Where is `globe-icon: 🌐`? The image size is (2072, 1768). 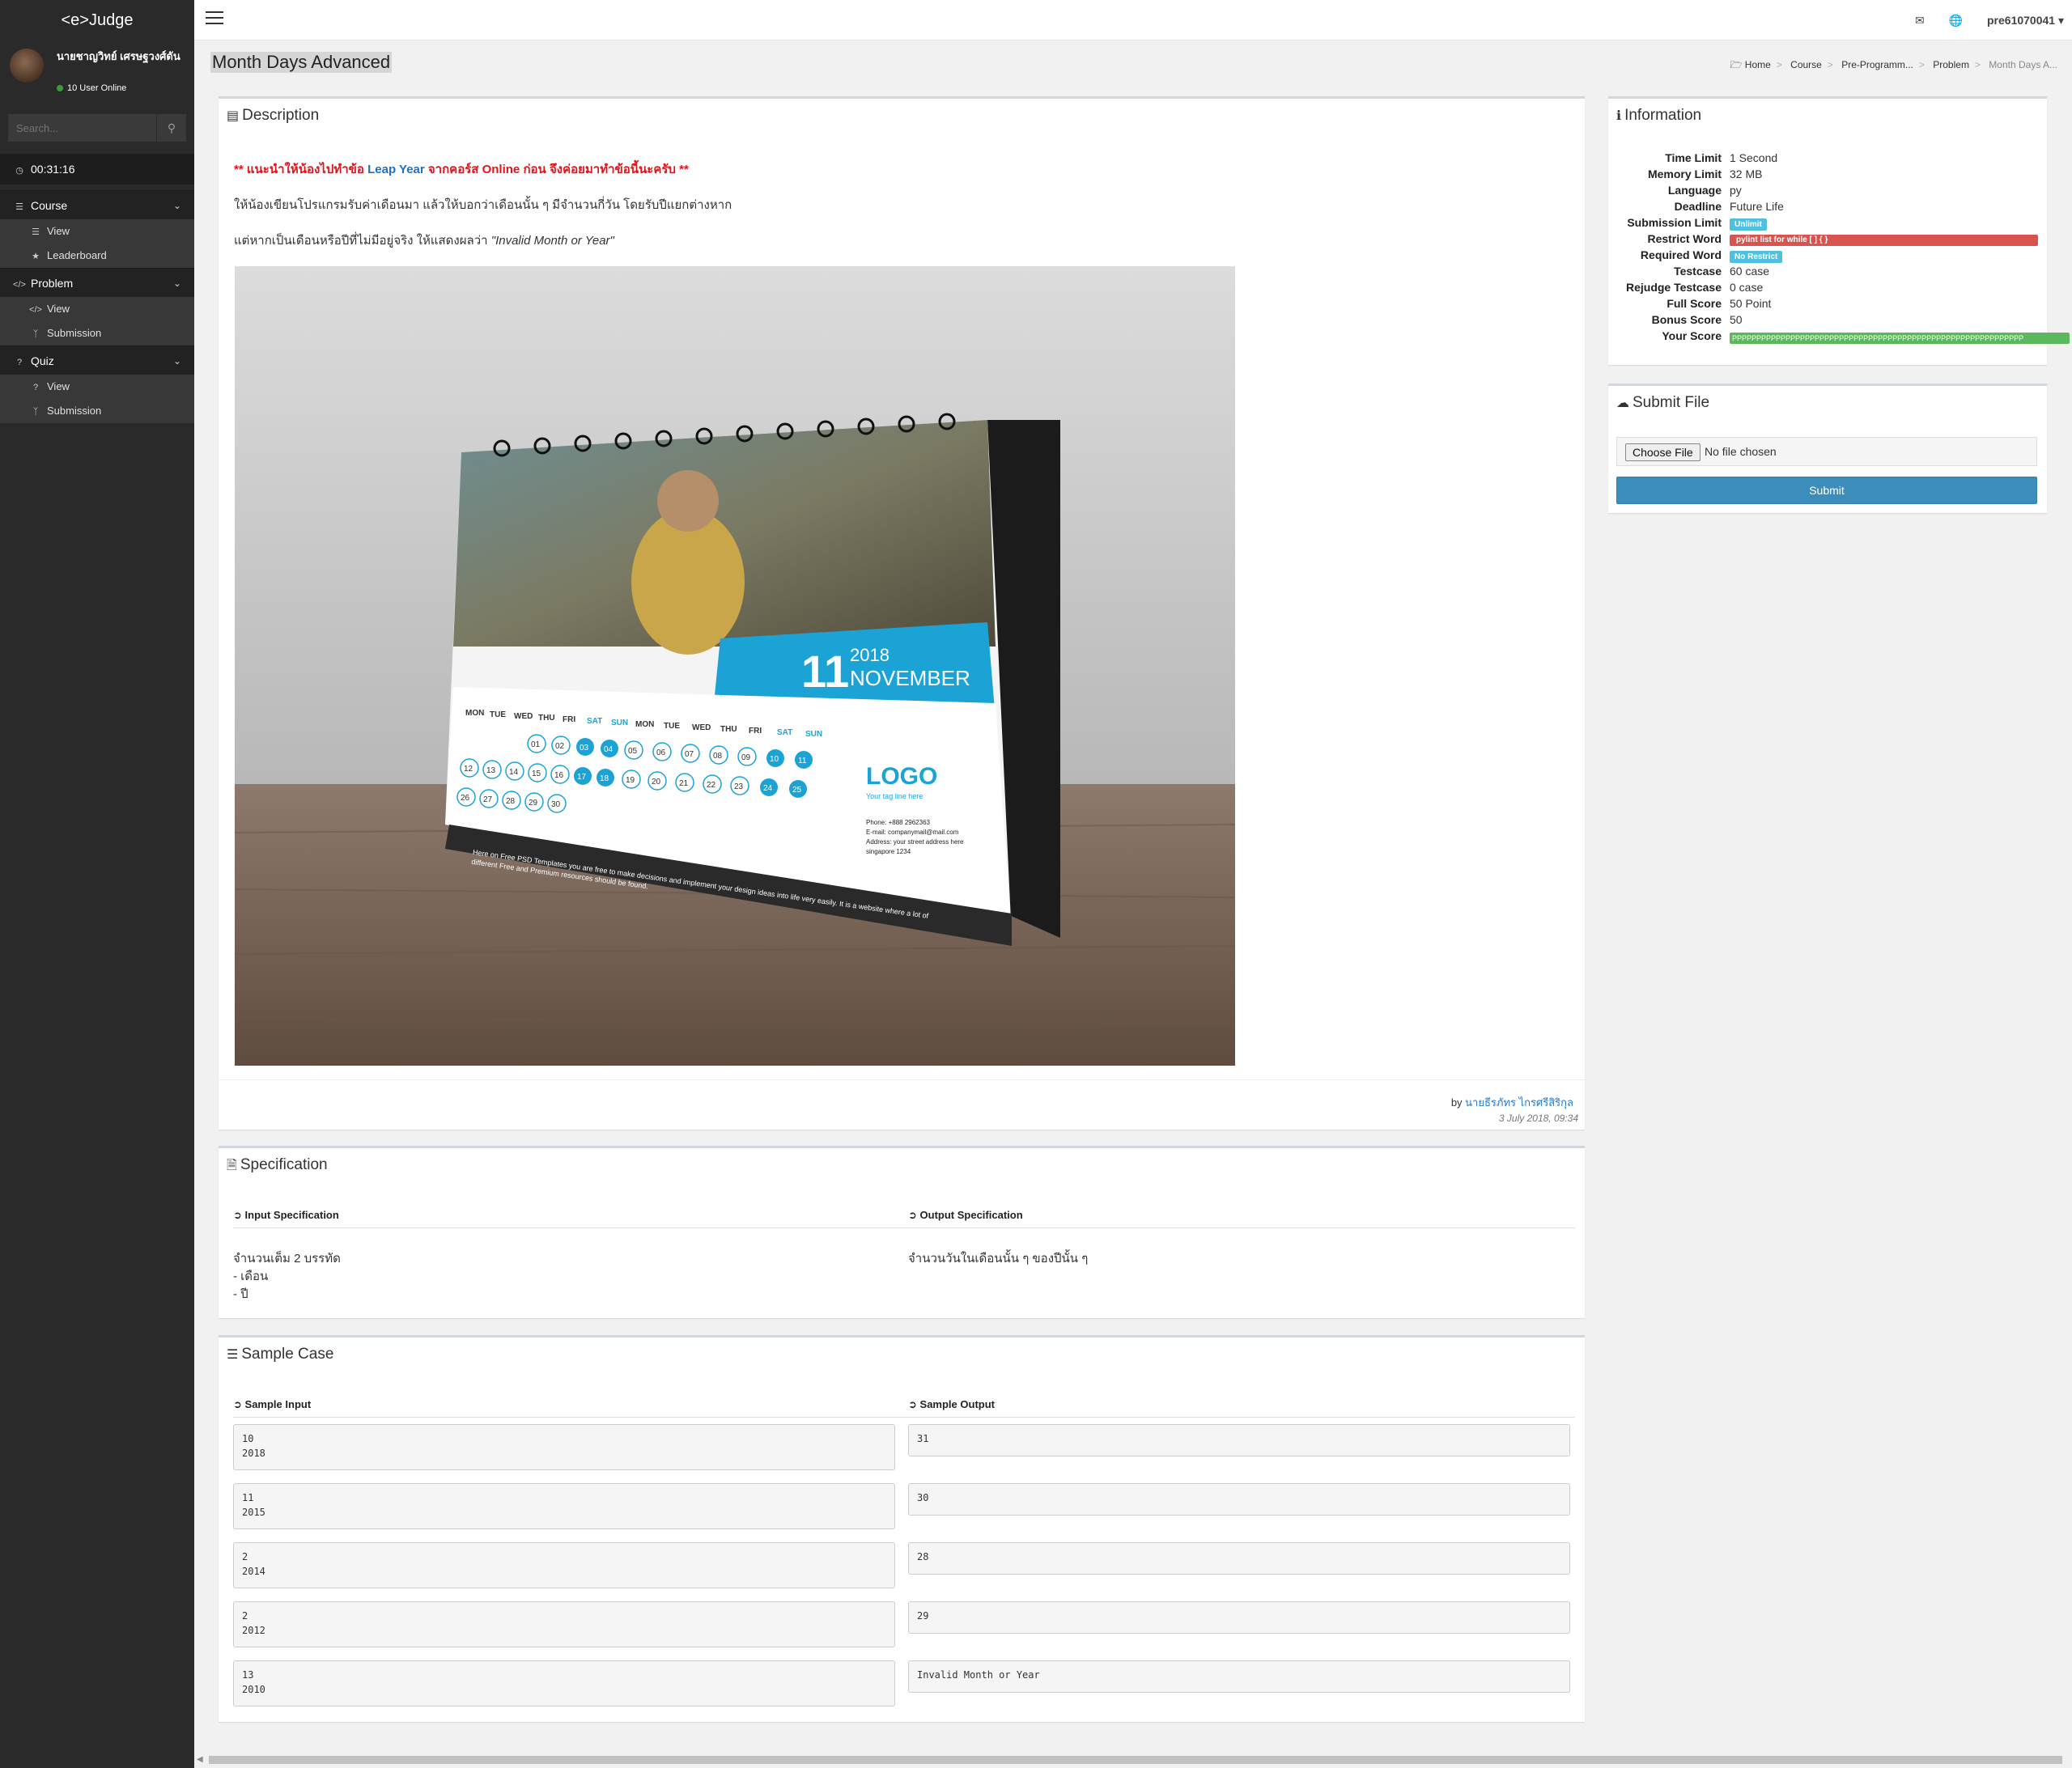
globe-icon: 🌐 is located at coordinates (1956, 20).